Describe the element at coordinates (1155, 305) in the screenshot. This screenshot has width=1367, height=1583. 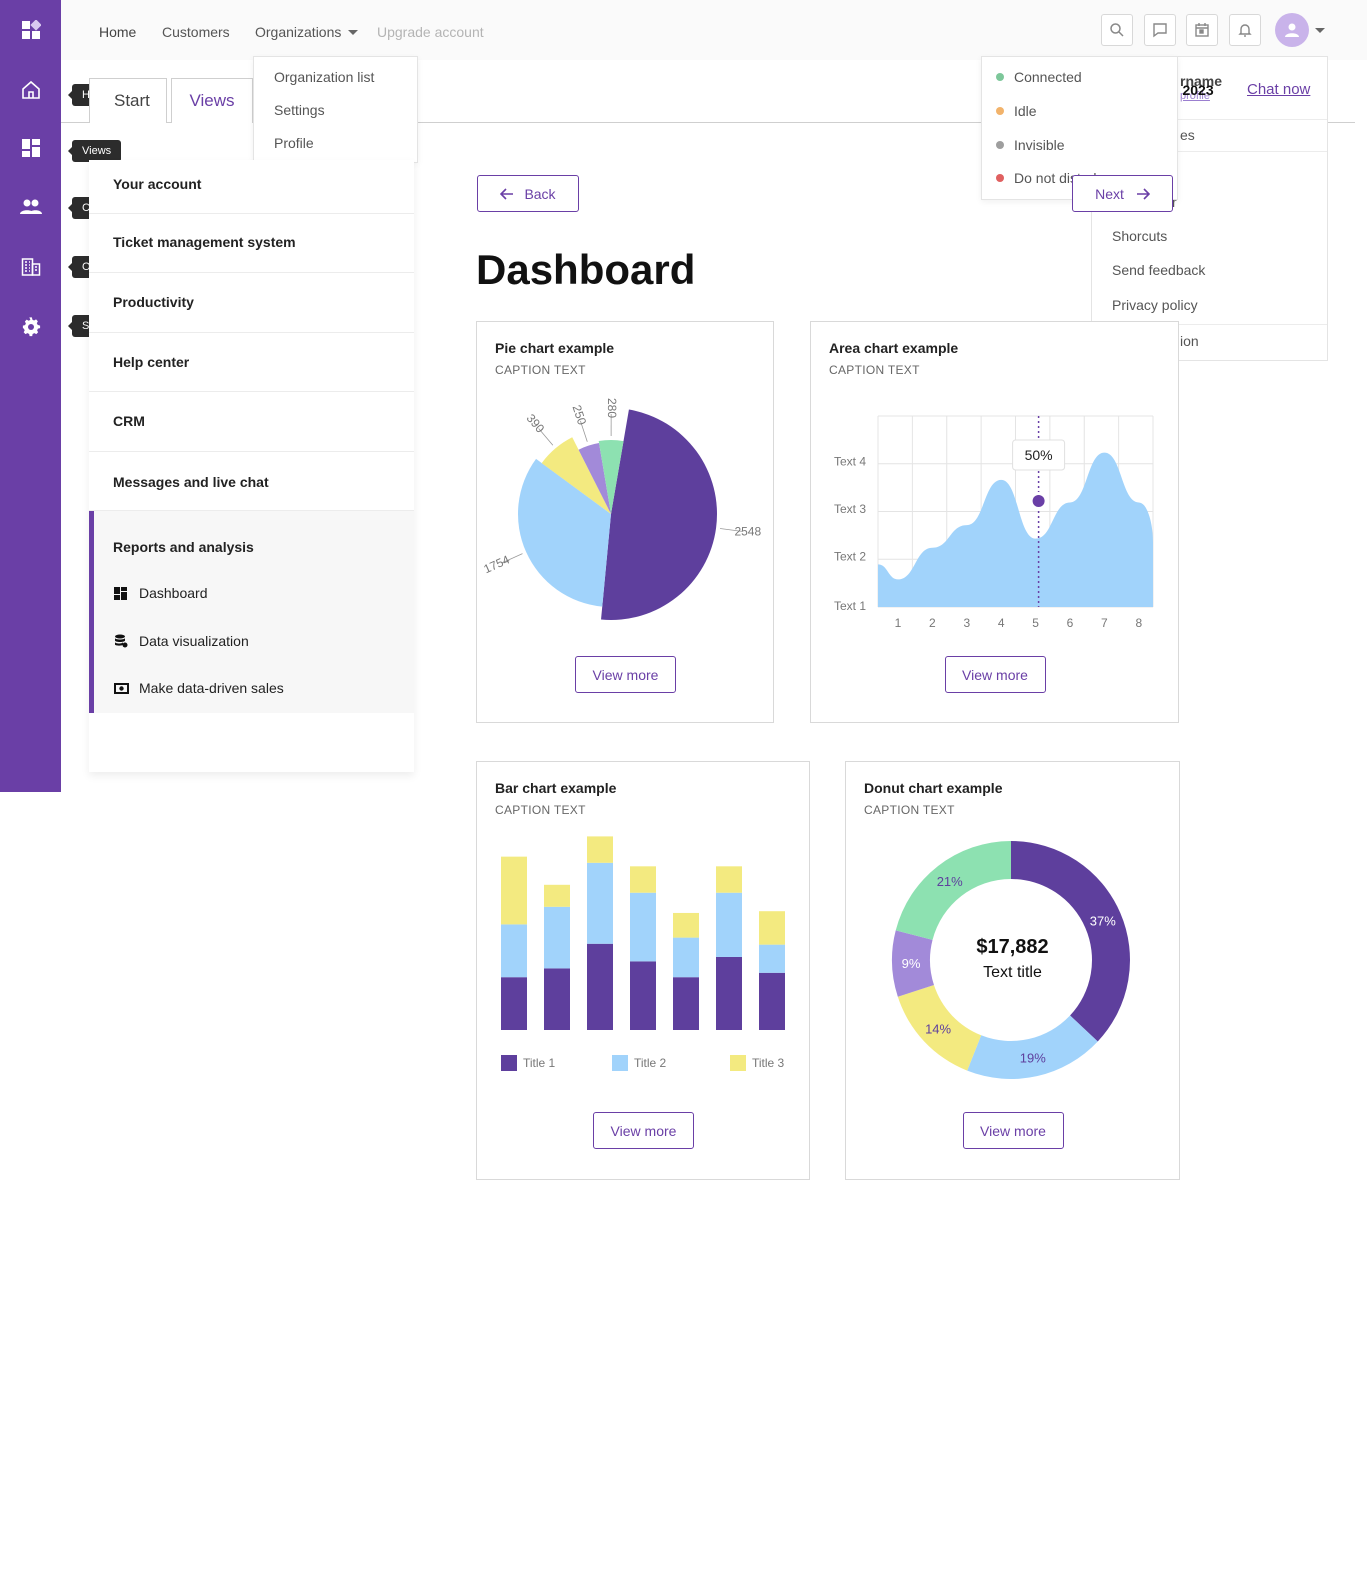
I see `user-menu-item-privacy-policy: Privacy policy` at that location.